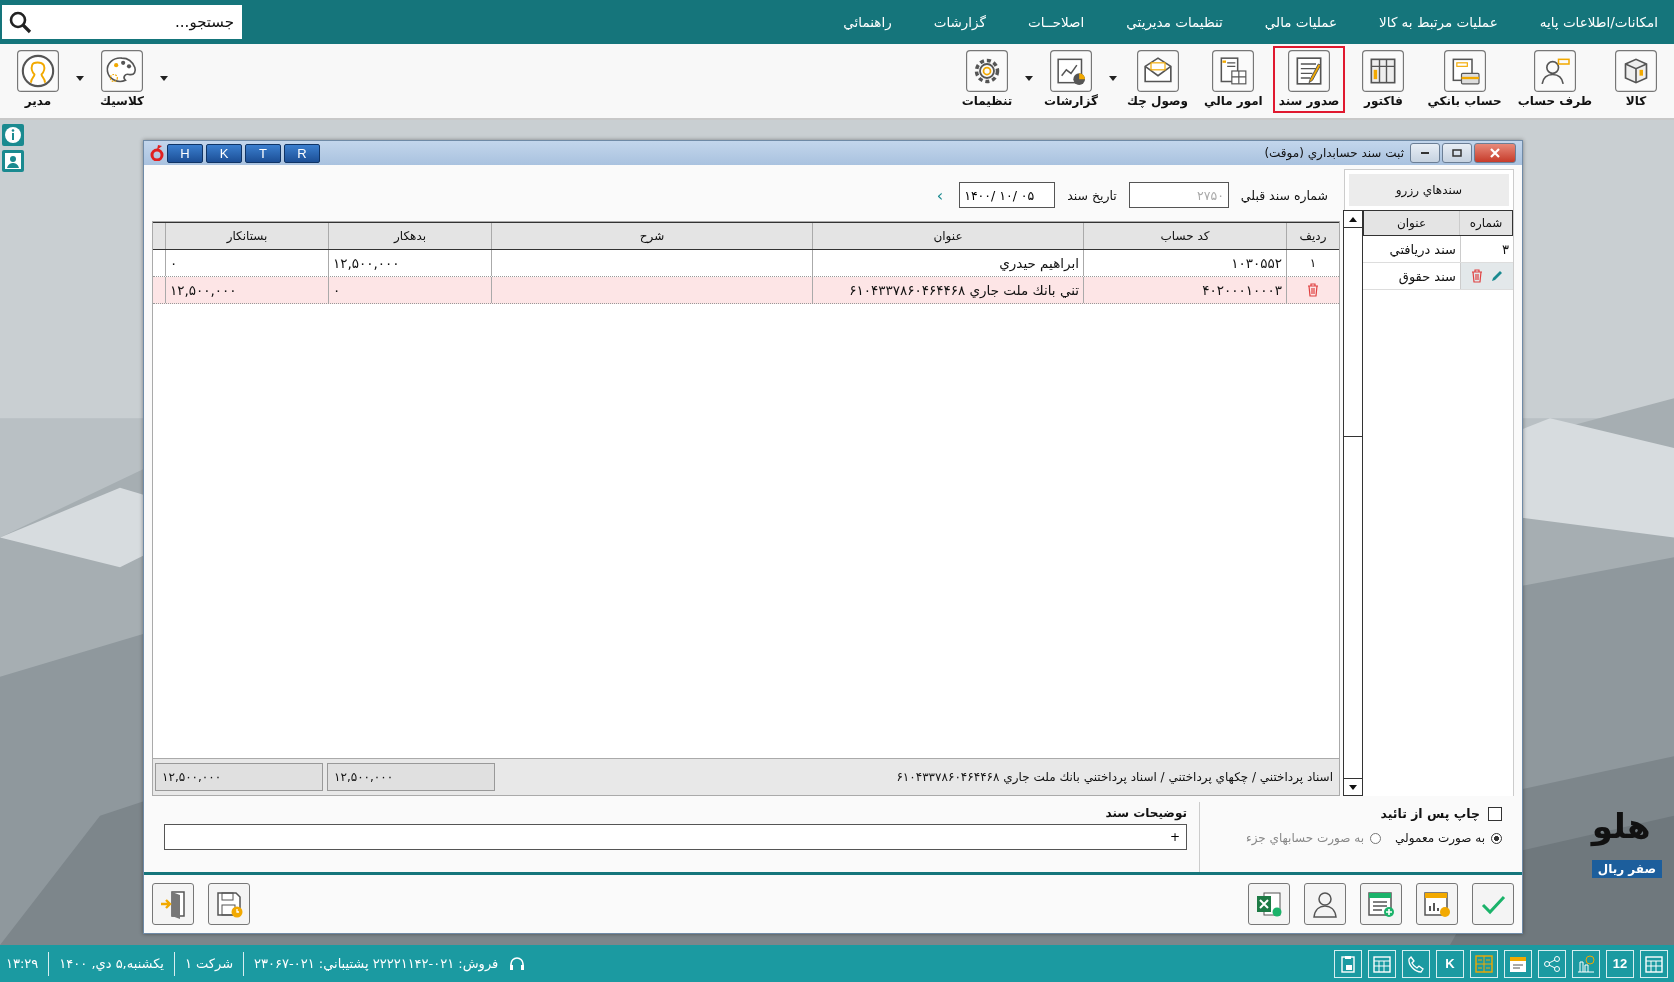 The image size is (1674, 982). I want to click on key-button: K, so click(224, 153).